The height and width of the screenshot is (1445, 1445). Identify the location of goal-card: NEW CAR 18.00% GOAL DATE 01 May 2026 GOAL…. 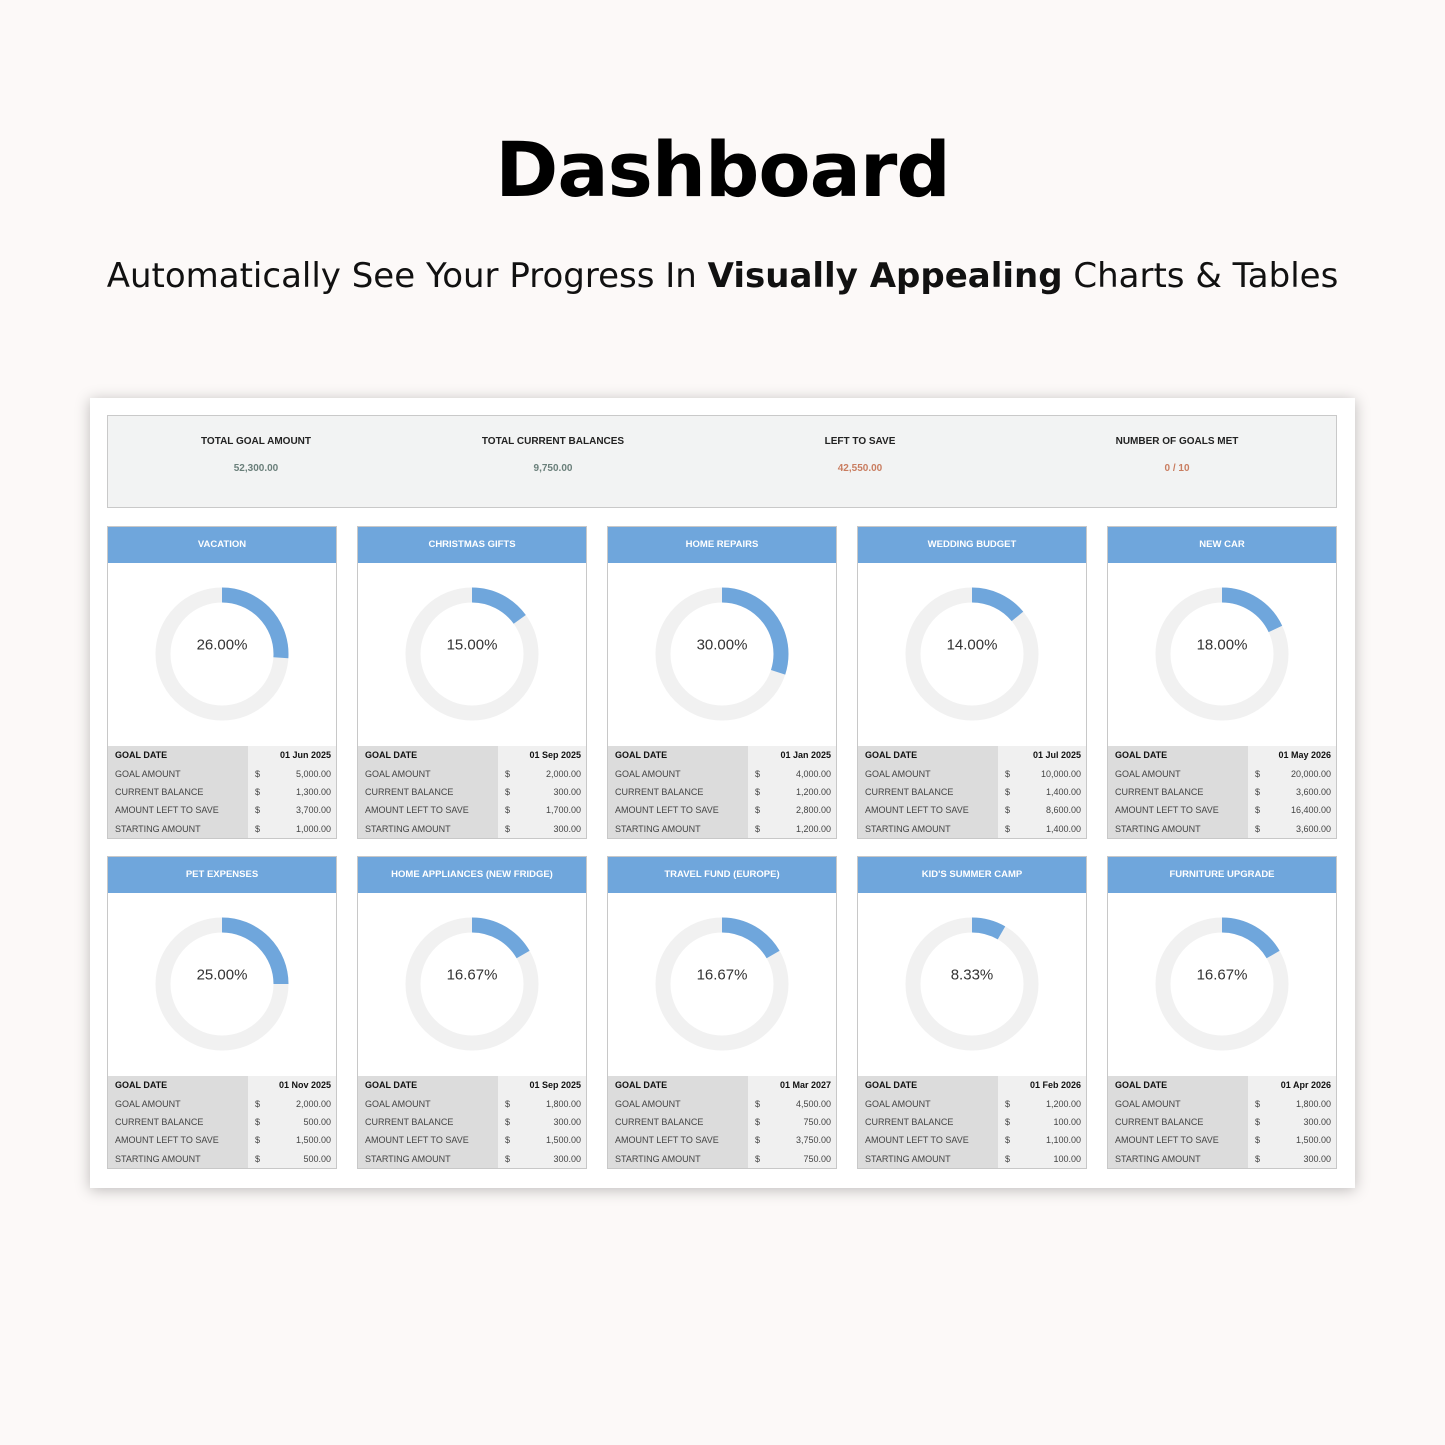
(1222, 682).